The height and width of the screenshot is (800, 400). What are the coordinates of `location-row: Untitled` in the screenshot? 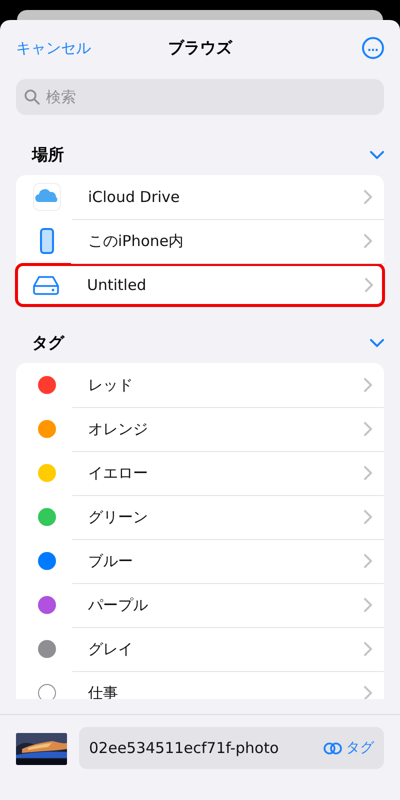 It's located at (200, 285).